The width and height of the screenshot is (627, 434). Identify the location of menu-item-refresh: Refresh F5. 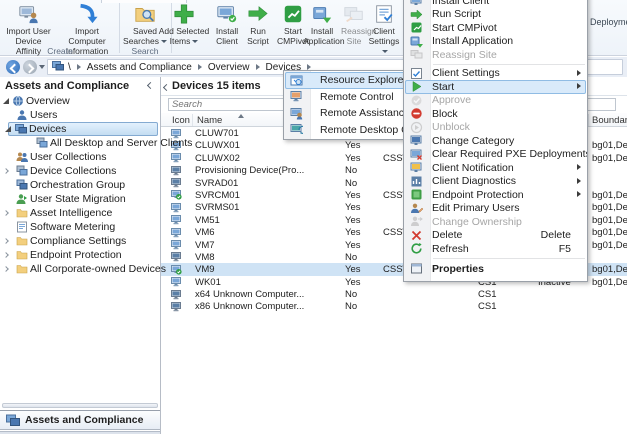
(495, 249).